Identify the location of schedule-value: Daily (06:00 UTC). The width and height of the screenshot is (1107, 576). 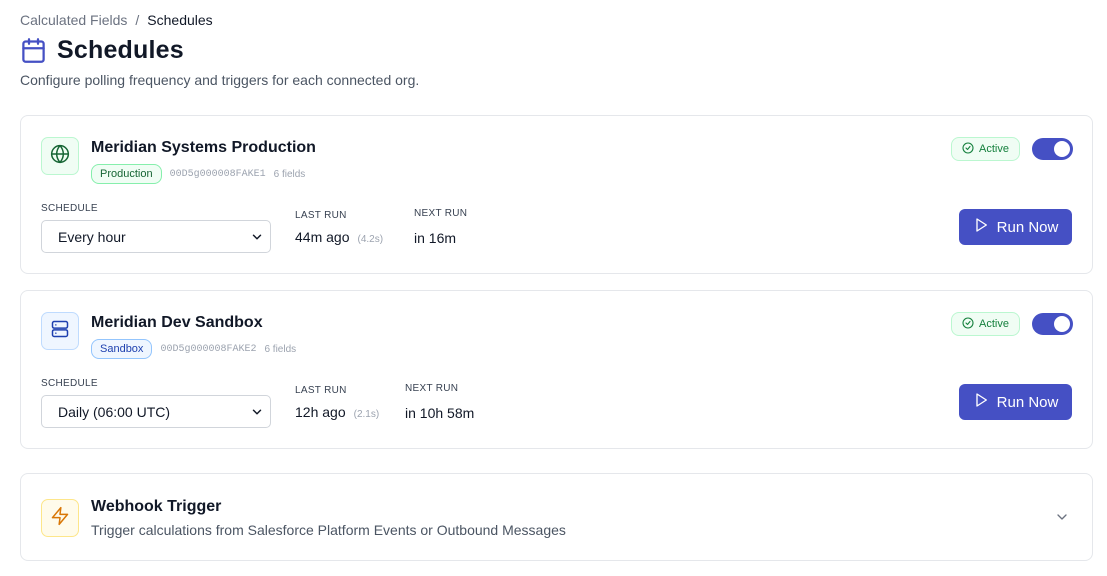
(114, 411).